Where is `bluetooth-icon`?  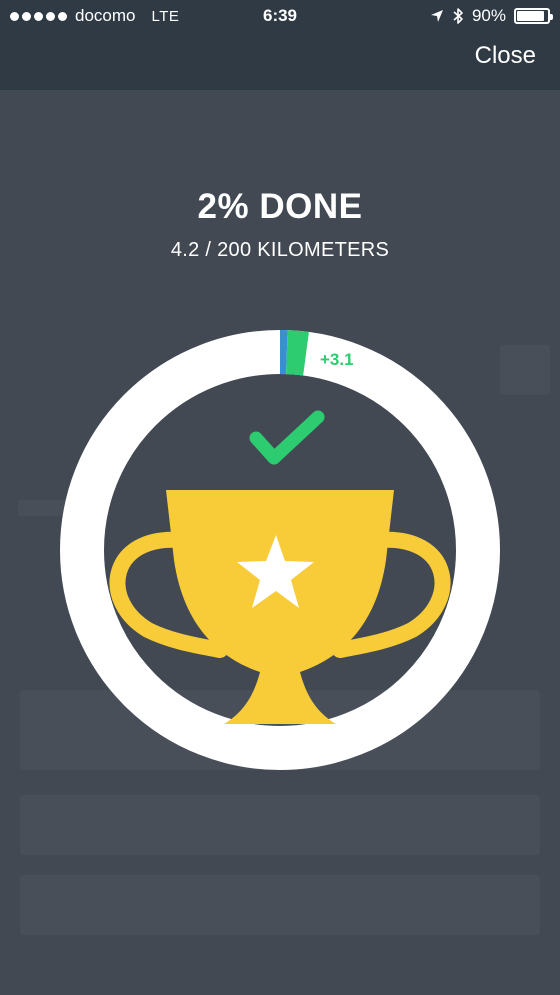
bluetooth-icon is located at coordinates (458, 16).